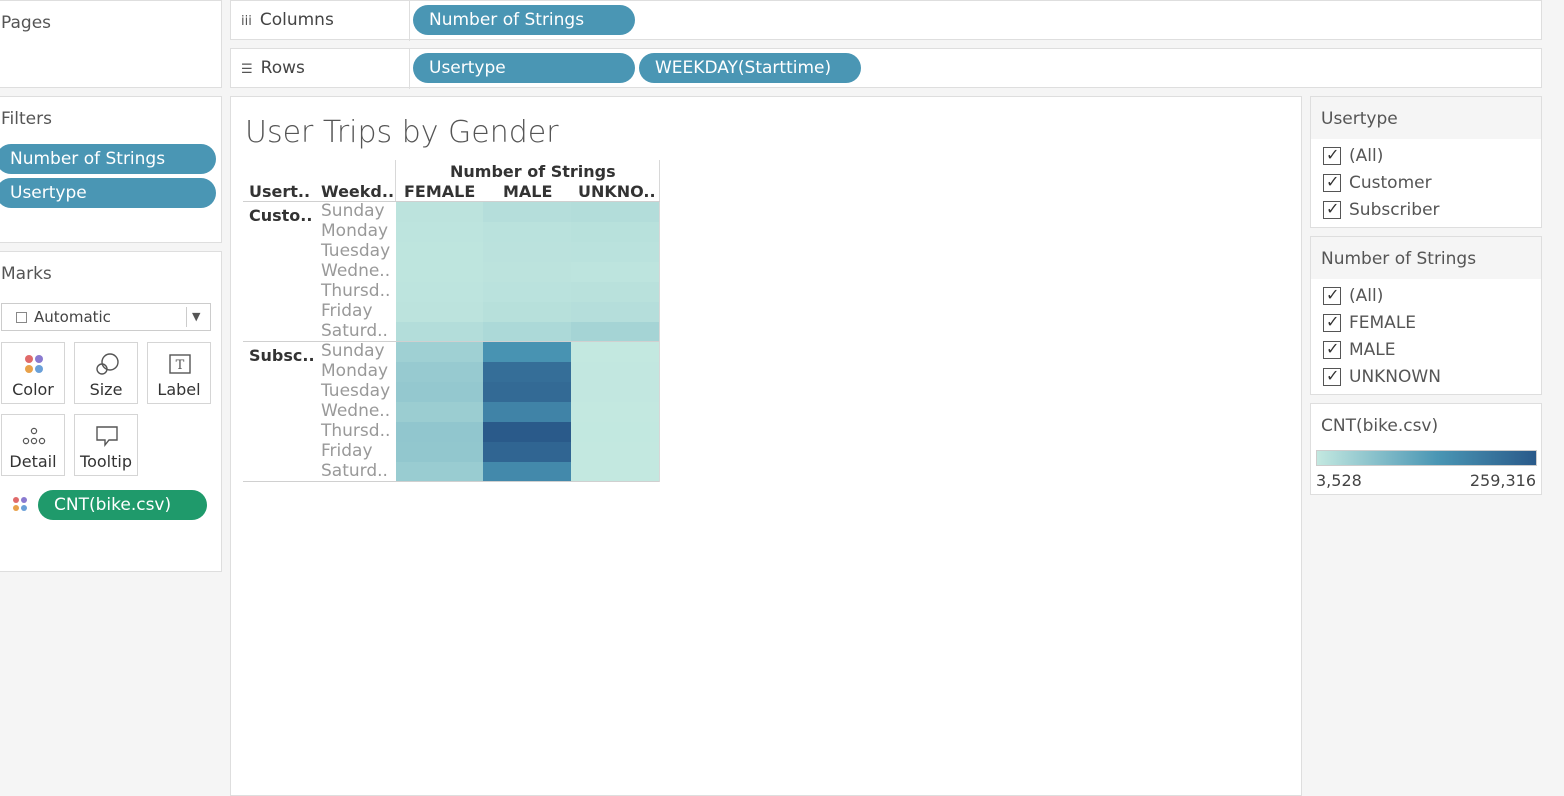 This screenshot has height=796, width=1564. What do you see at coordinates (1380, 426) in the screenshot?
I see `color-legend-title: CNT(bike.csv)` at bounding box center [1380, 426].